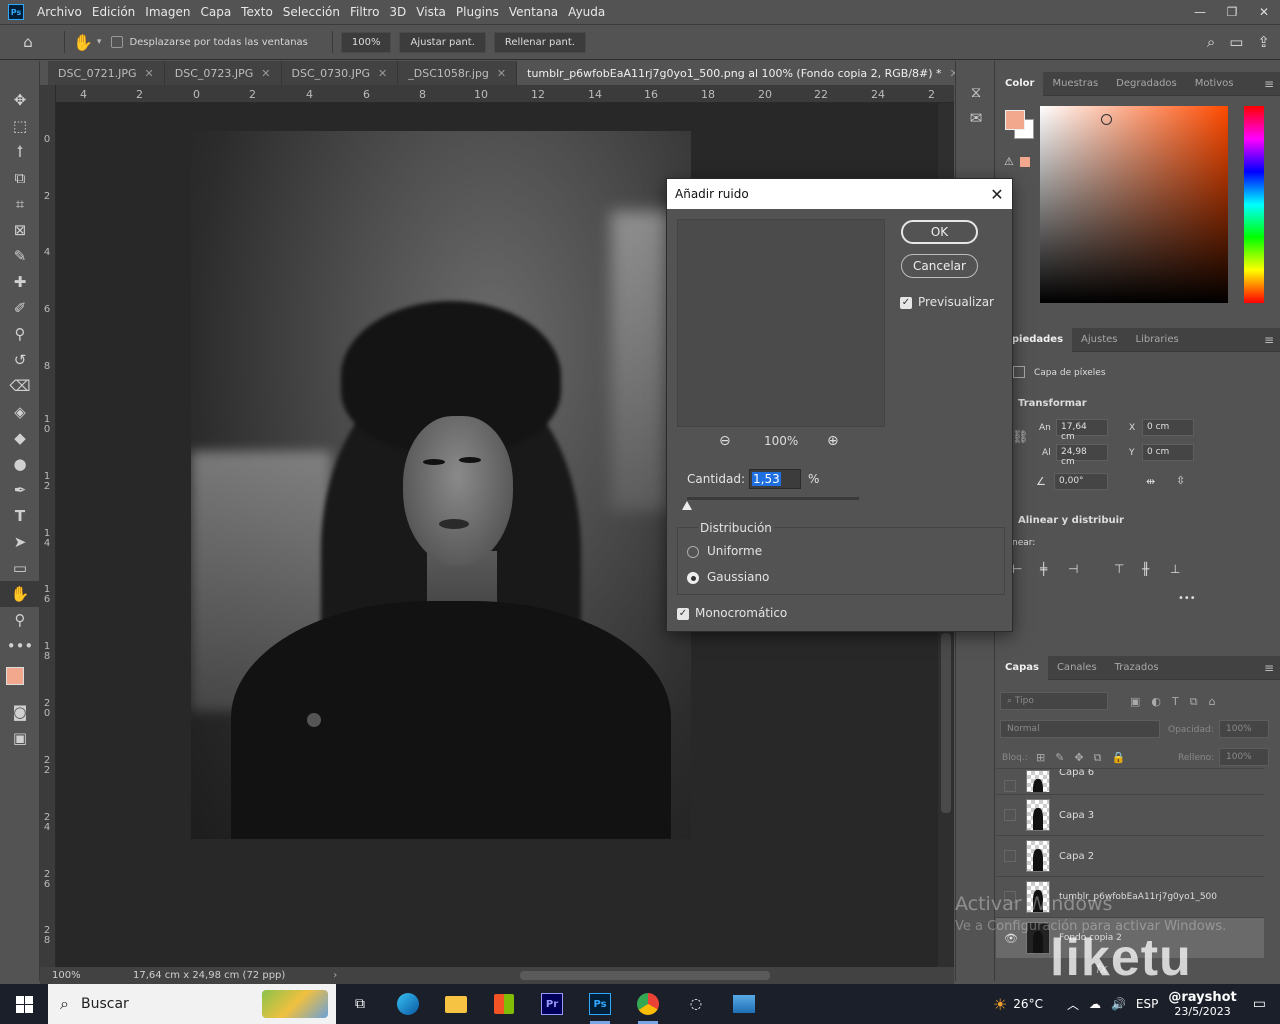 This screenshot has height=1024, width=1280. What do you see at coordinates (20, 620) in the screenshot?
I see `zoom-tool-icon: ⚲` at bounding box center [20, 620].